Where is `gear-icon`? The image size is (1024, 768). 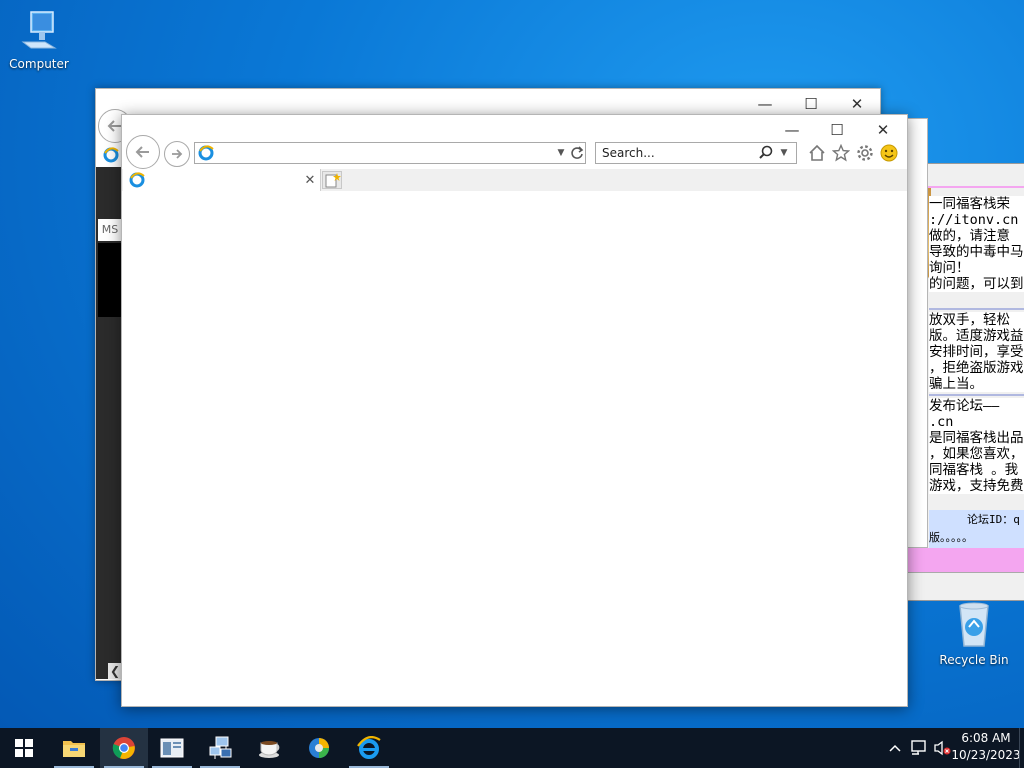
gear-icon is located at coordinates (865, 153).